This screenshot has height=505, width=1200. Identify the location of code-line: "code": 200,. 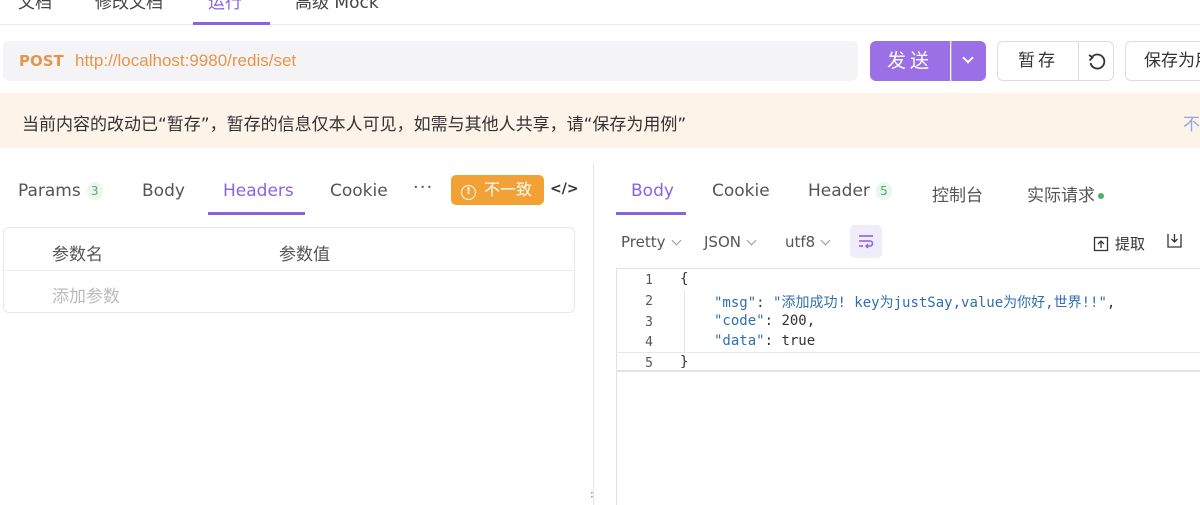
(765, 321).